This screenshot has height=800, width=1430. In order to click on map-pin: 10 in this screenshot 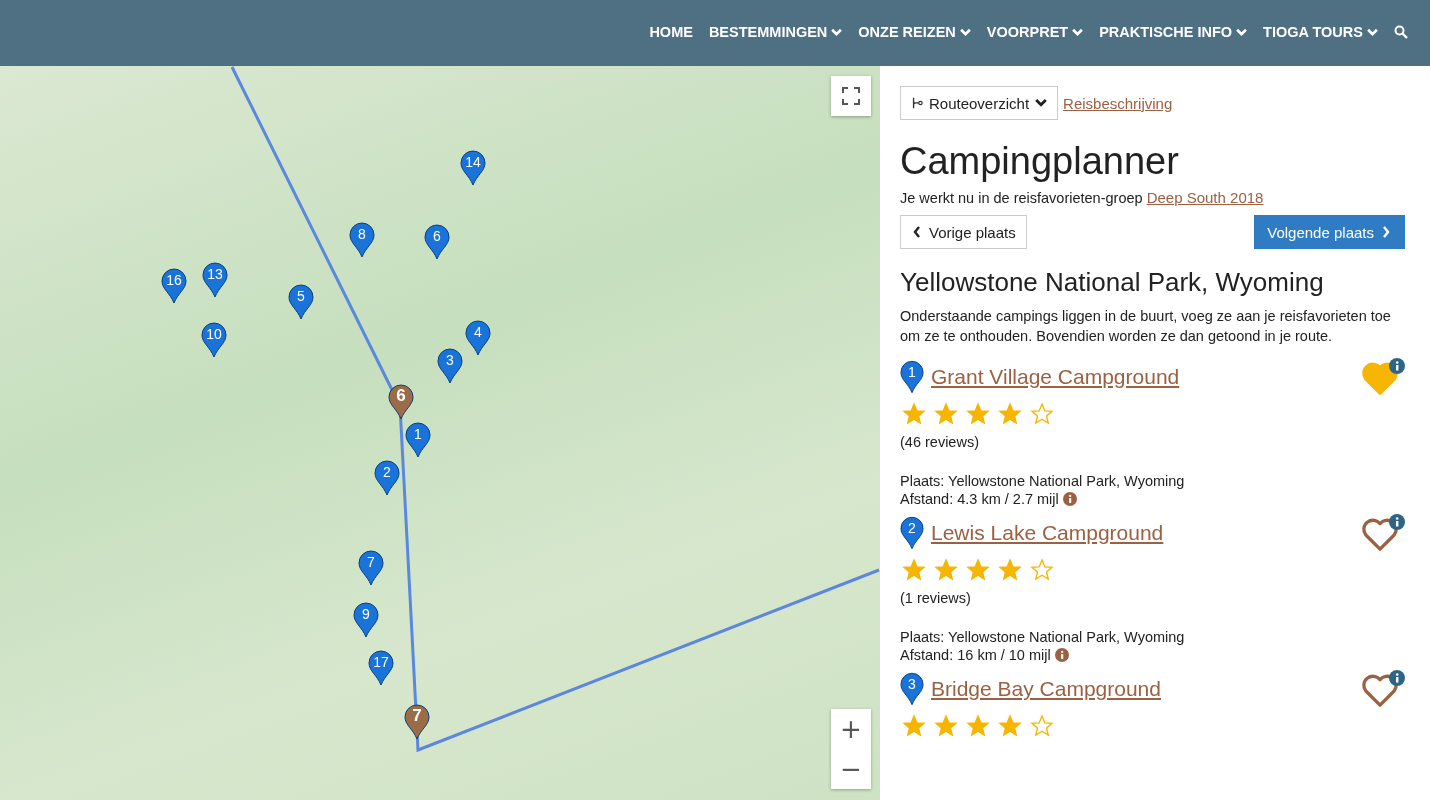, I will do `click(214, 340)`.